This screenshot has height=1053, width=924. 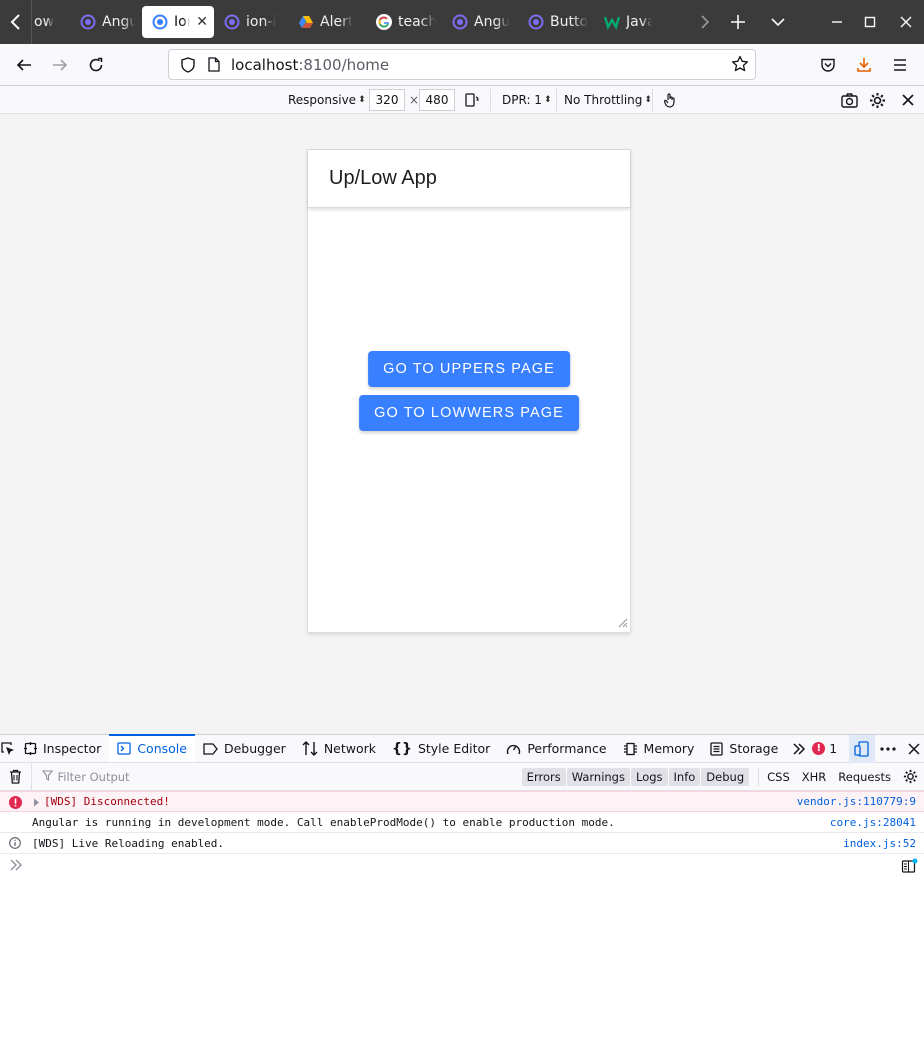 What do you see at coordinates (877, 100) in the screenshot?
I see `rdm-settings-button` at bounding box center [877, 100].